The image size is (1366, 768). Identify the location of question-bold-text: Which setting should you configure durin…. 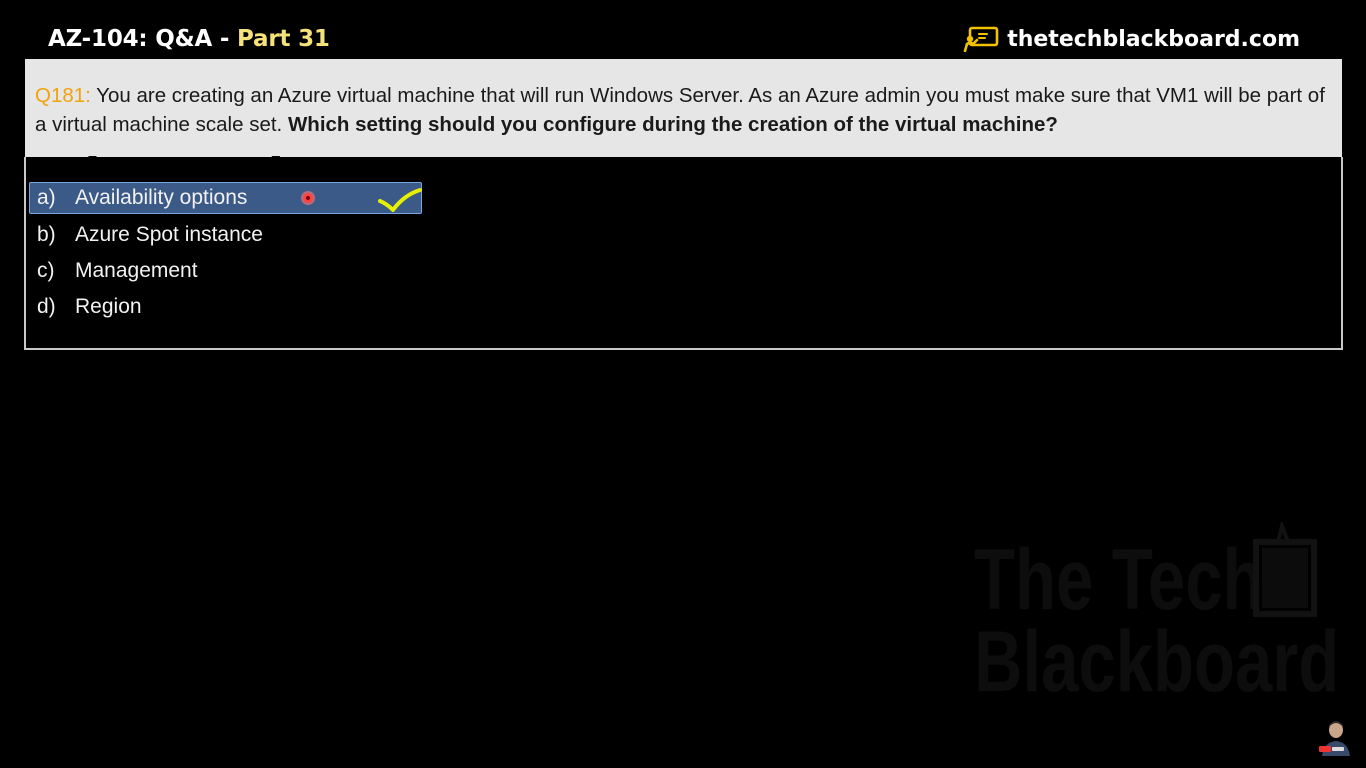
(672, 124).